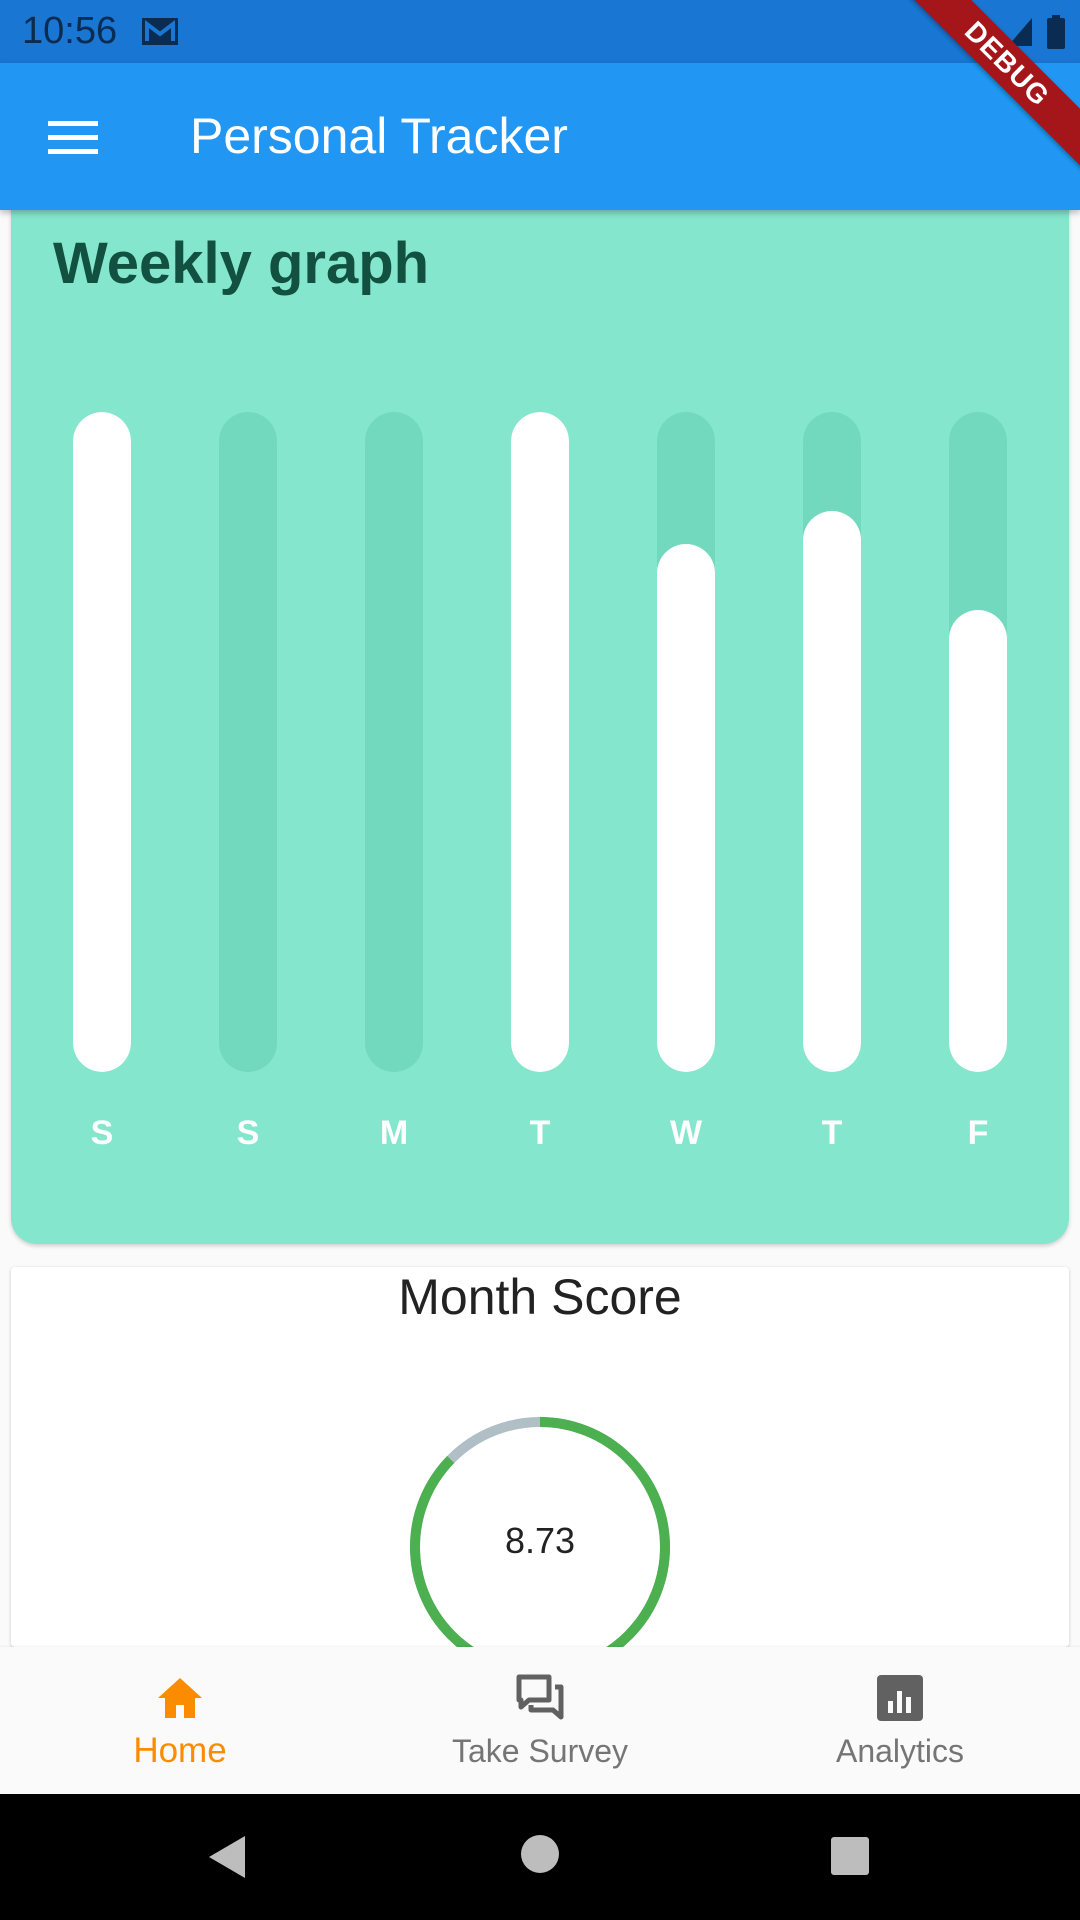  What do you see at coordinates (248, 1133) in the screenshot?
I see `day-label-1: S` at bounding box center [248, 1133].